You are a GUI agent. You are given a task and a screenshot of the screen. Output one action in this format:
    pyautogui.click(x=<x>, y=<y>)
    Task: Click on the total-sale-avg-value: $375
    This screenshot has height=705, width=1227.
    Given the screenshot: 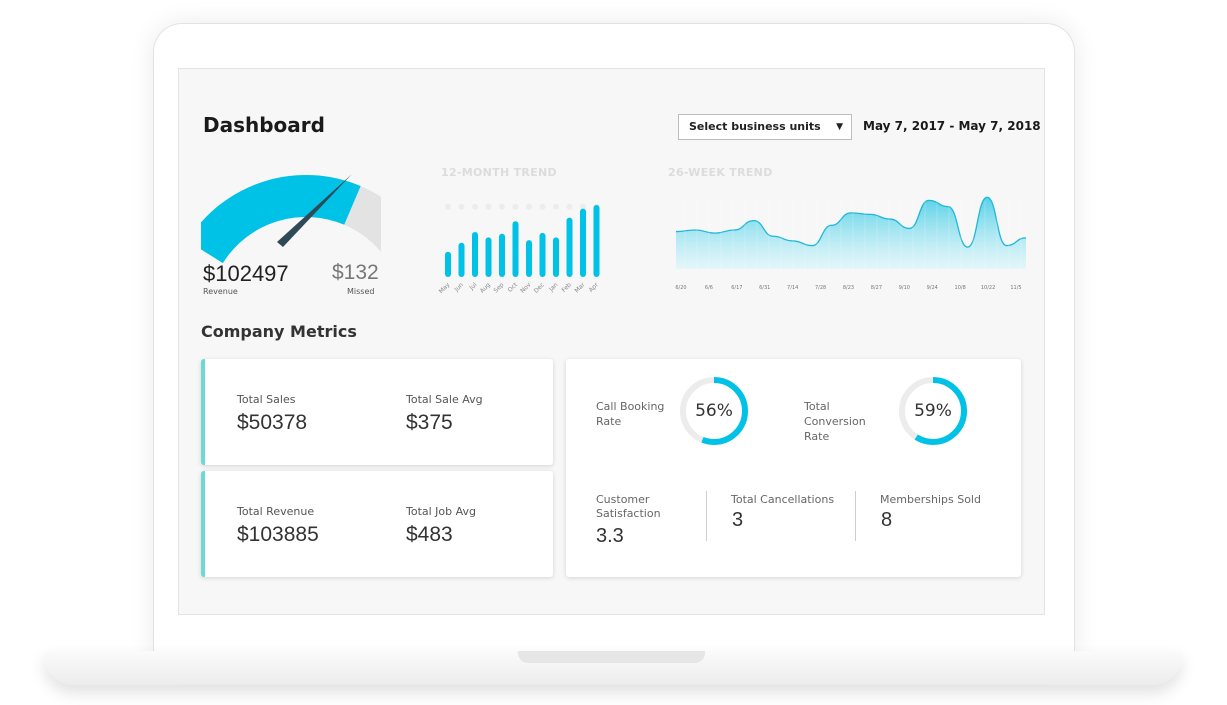 What is the action you would take?
    pyautogui.click(x=429, y=422)
    